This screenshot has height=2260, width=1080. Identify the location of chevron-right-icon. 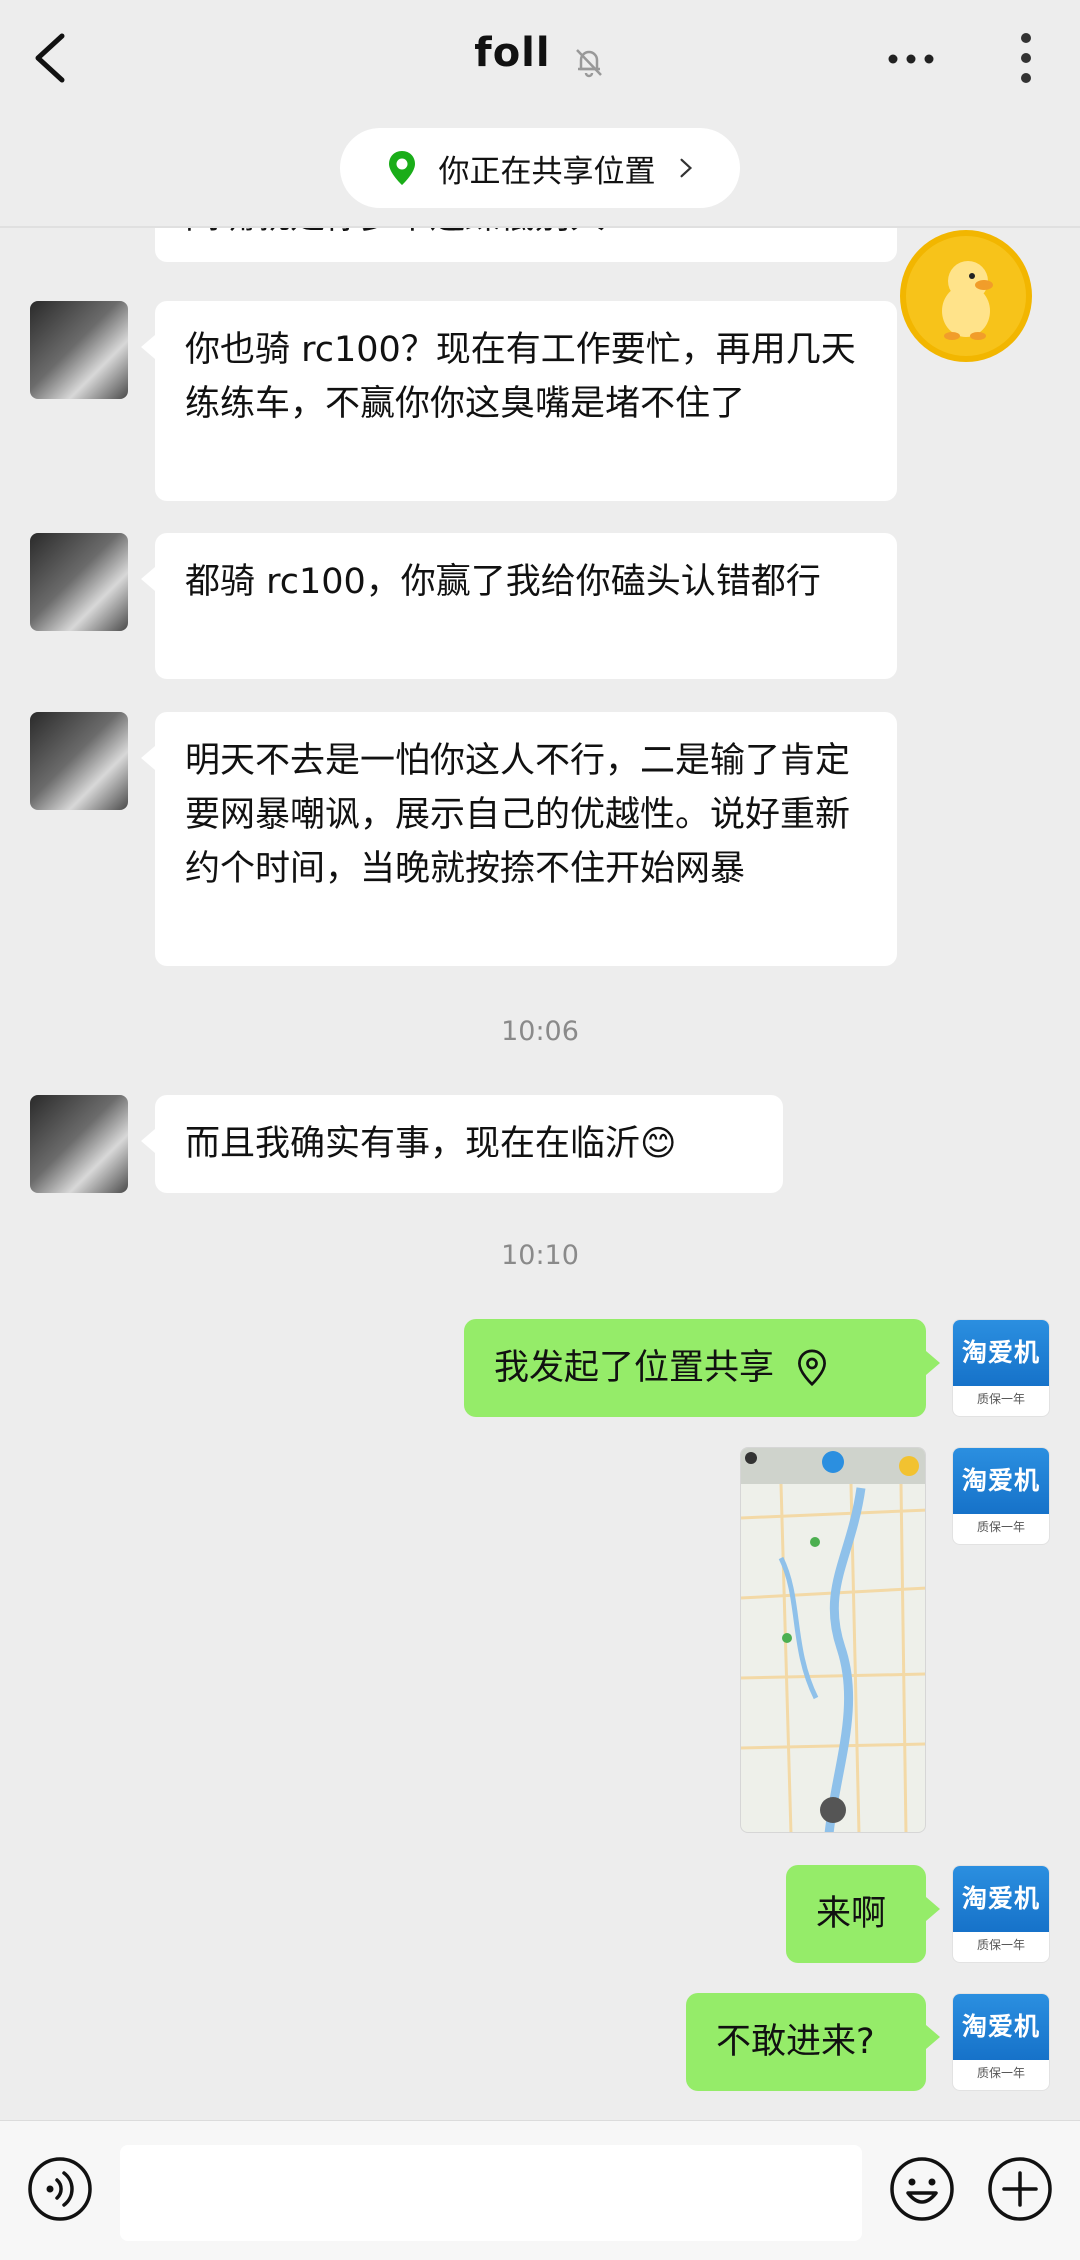
(685, 168).